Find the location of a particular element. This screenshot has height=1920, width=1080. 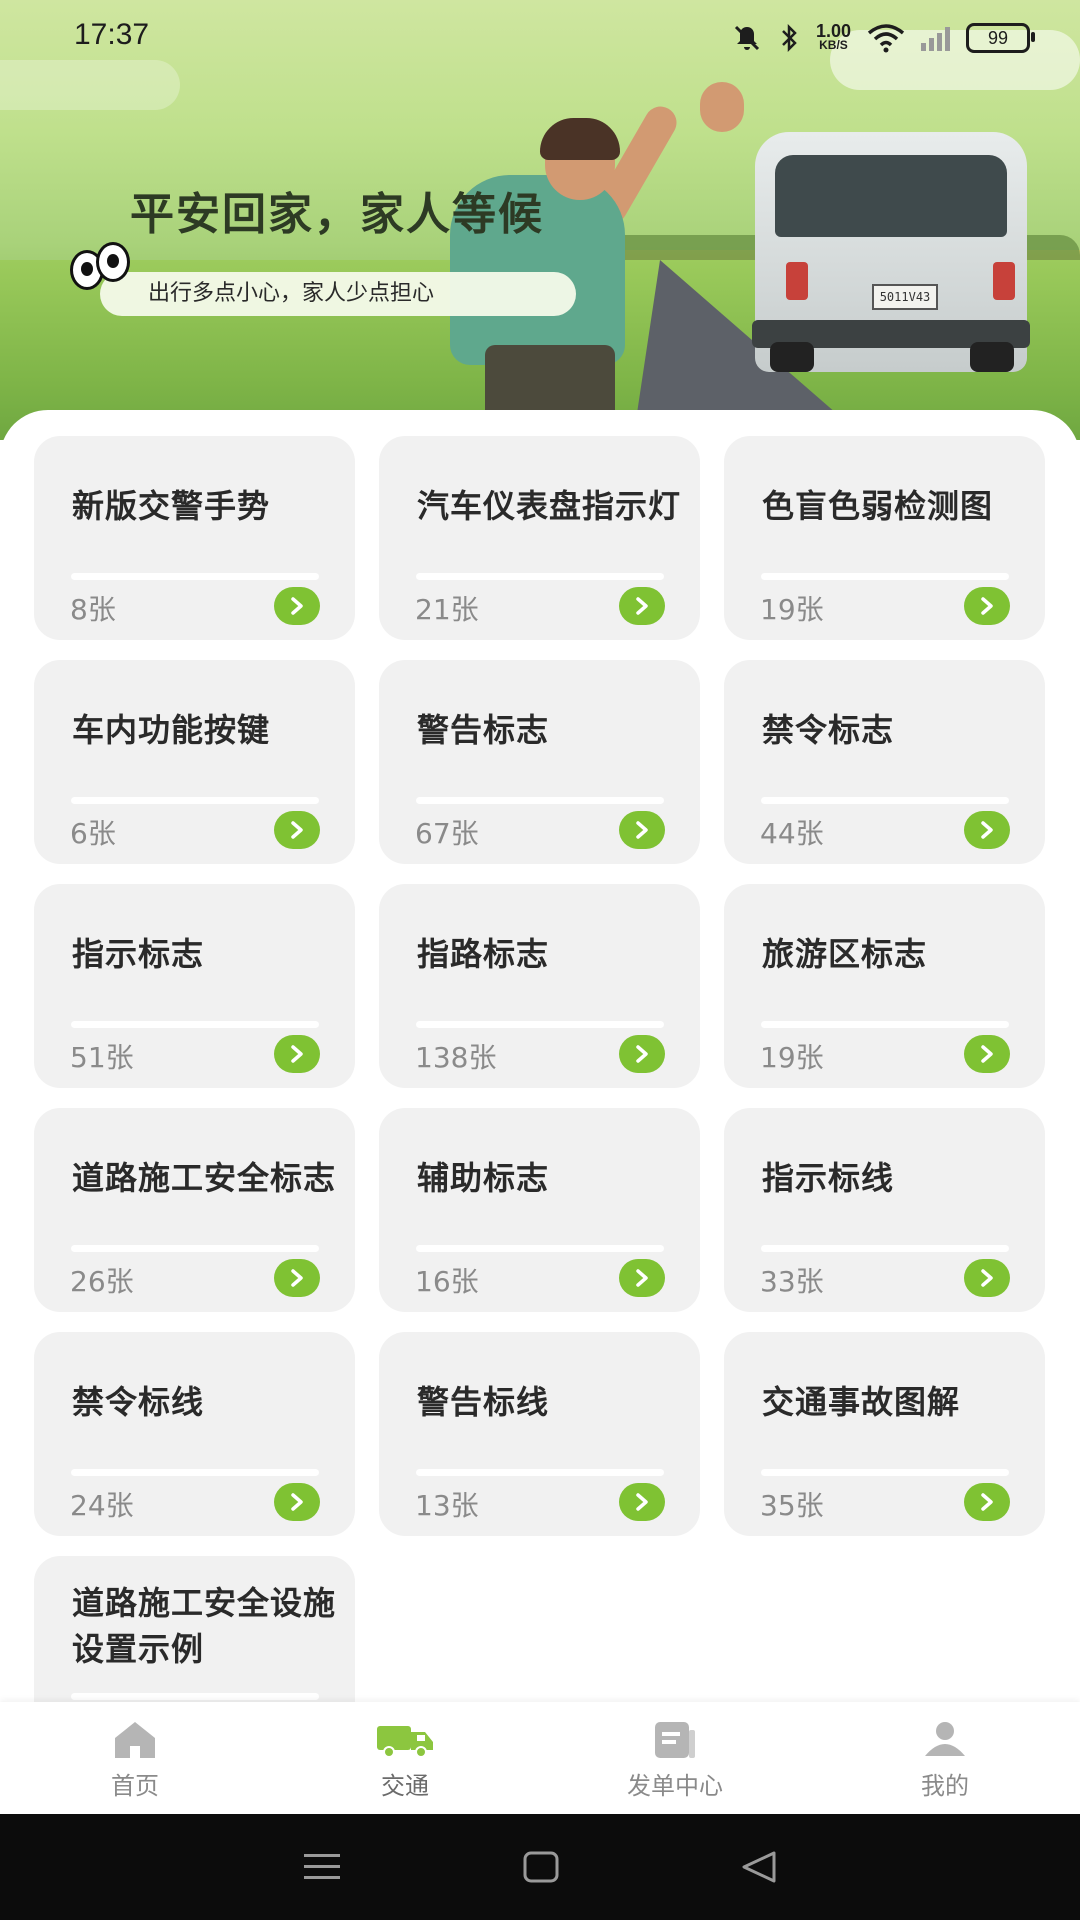

category-card: 道路施工安全设施设置示例 is located at coordinates (194, 1629).